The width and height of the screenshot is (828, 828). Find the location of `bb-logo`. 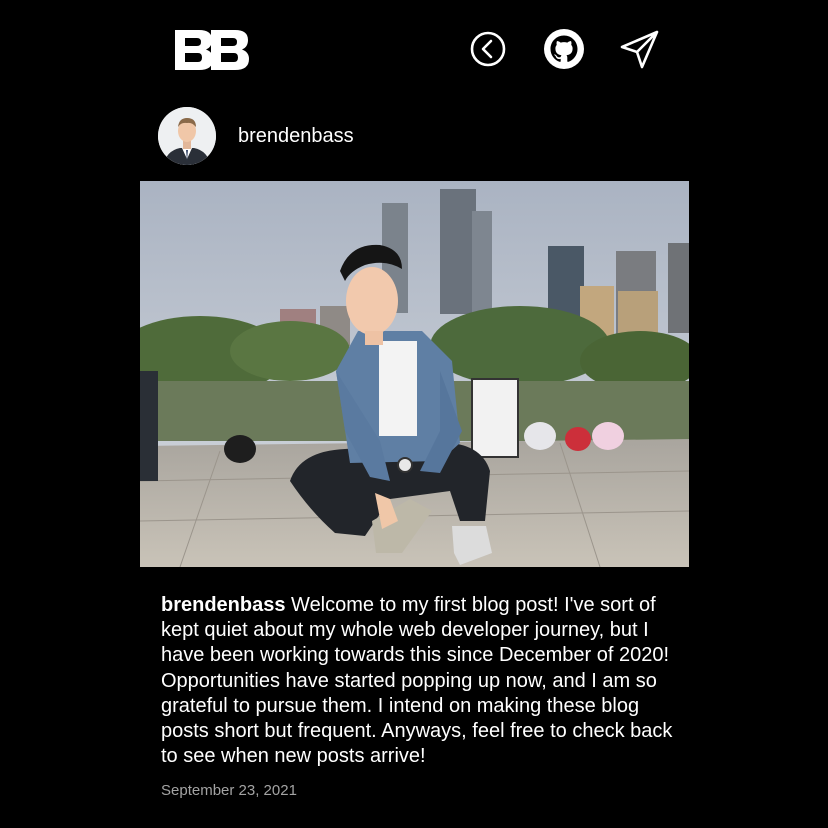

bb-logo is located at coordinates (212, 50).